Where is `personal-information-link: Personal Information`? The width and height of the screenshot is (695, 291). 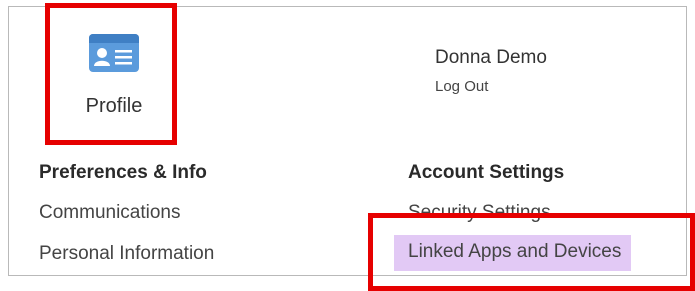
personal-information-link: Personal Information is located at coordinates (126, 254).